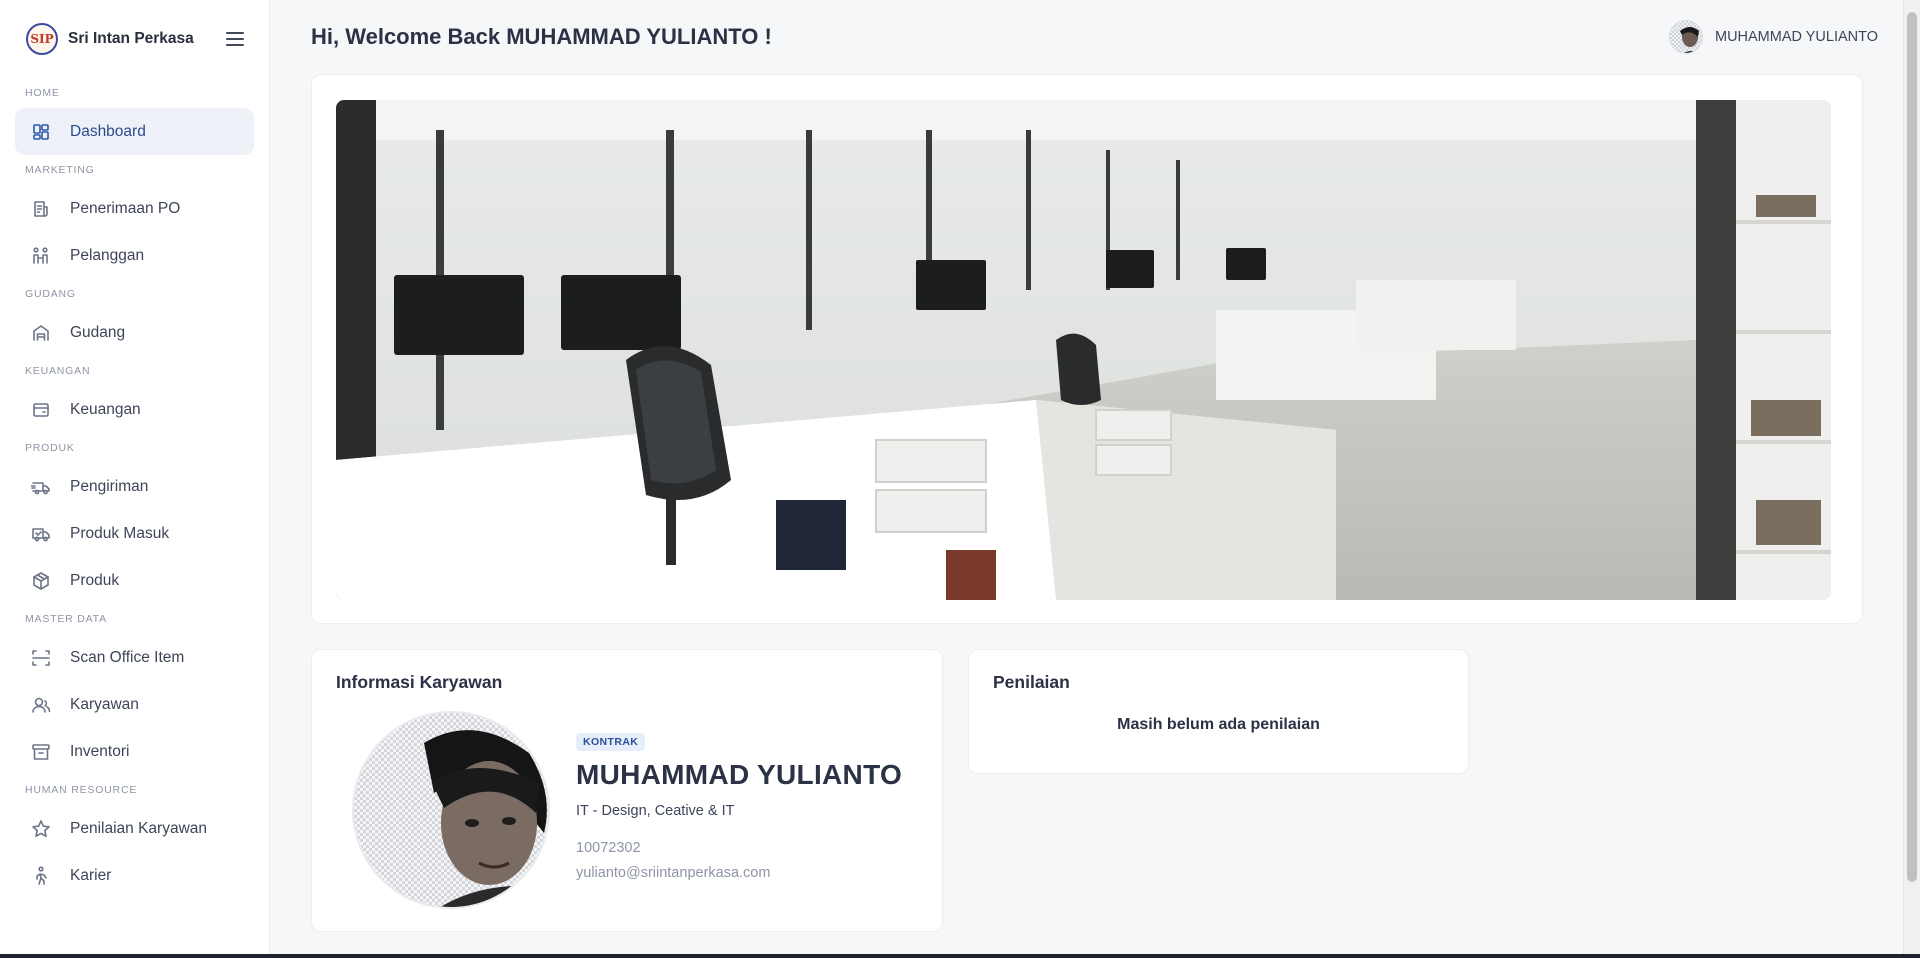 Image resolution: width=1920 pixels, height=958 pixels. What do you see at coordinates (41, 658) in the screenshot?
I see `scan-icon` at bounding box center [41, 658].